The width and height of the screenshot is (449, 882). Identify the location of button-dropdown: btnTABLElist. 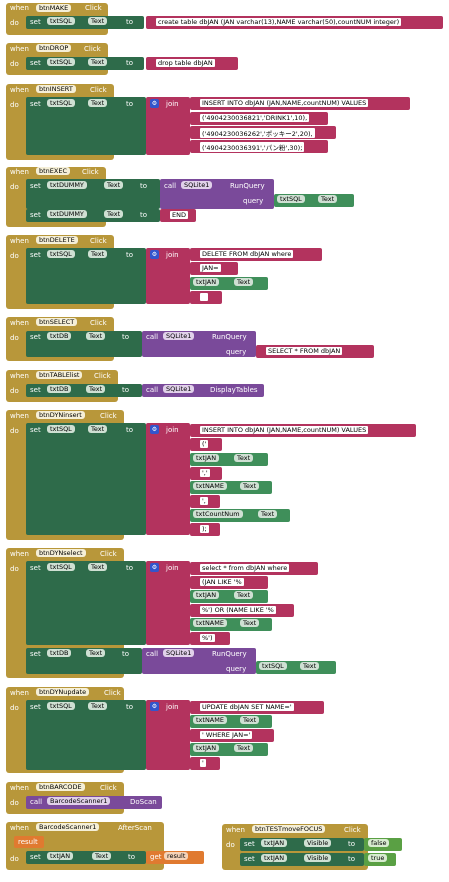
(59, 375).